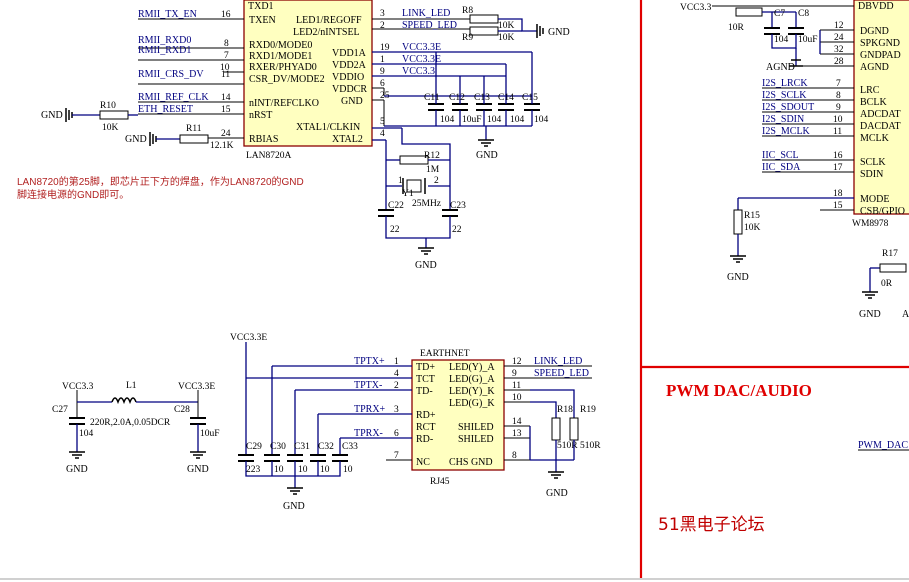 The image size is (909, 582). Describe the element at coordinates (873, 102) in the screenshot. I see `svg-text: BCLK` at that location.